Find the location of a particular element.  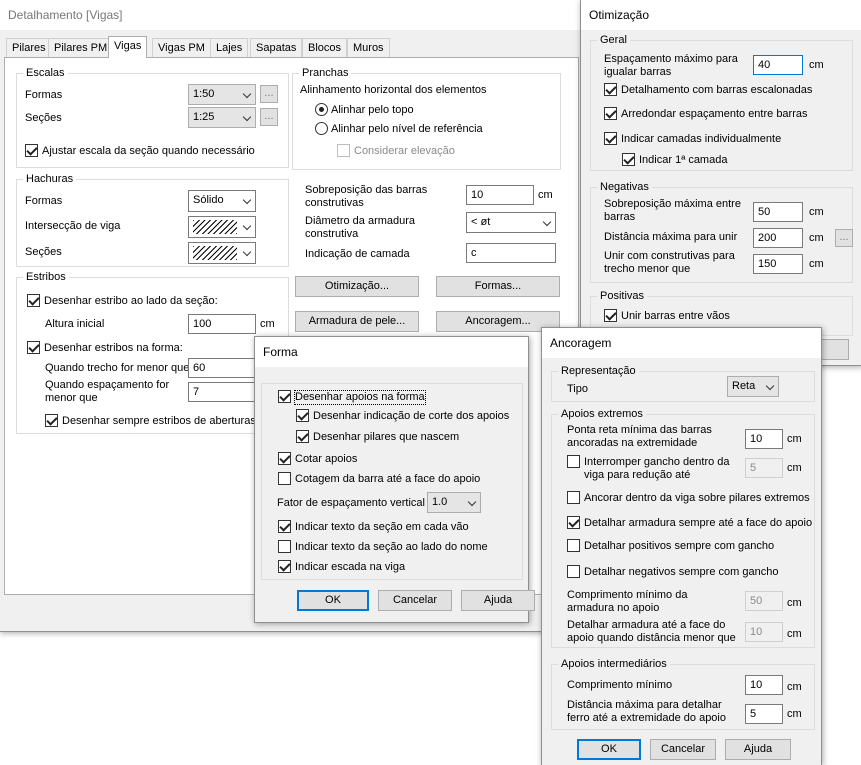

tab-sapatas: Sapatas is located at coordinates (276, 47).